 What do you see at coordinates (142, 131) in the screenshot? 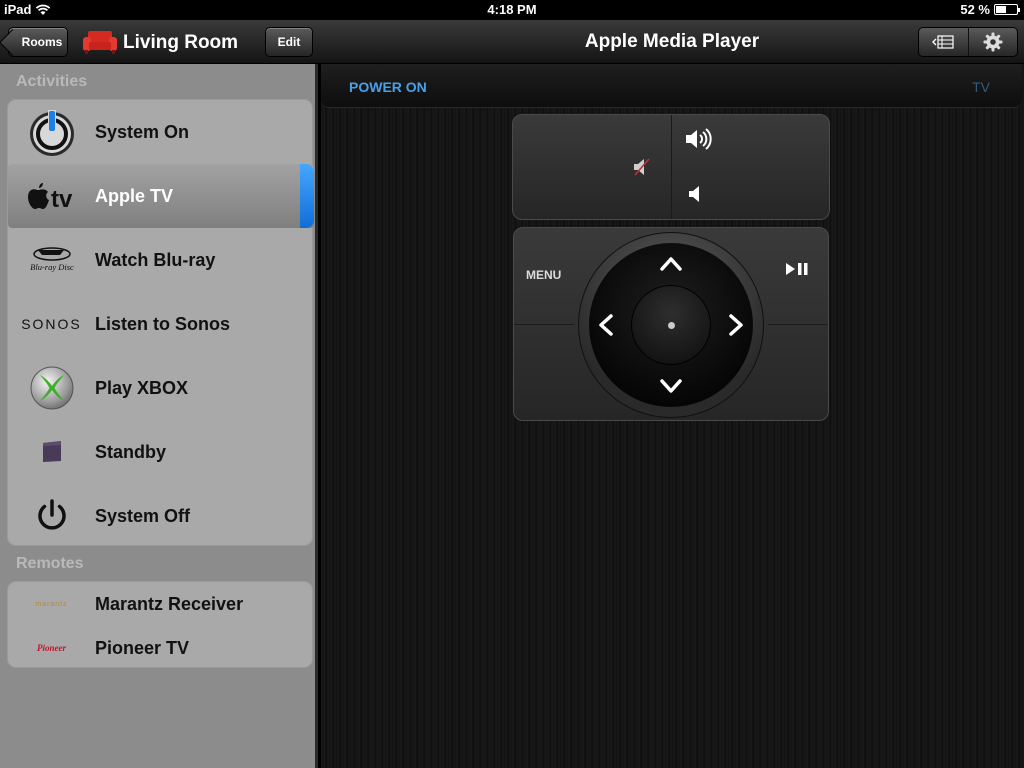
I see `activity-label: System On` at bounding box center [142, 131].